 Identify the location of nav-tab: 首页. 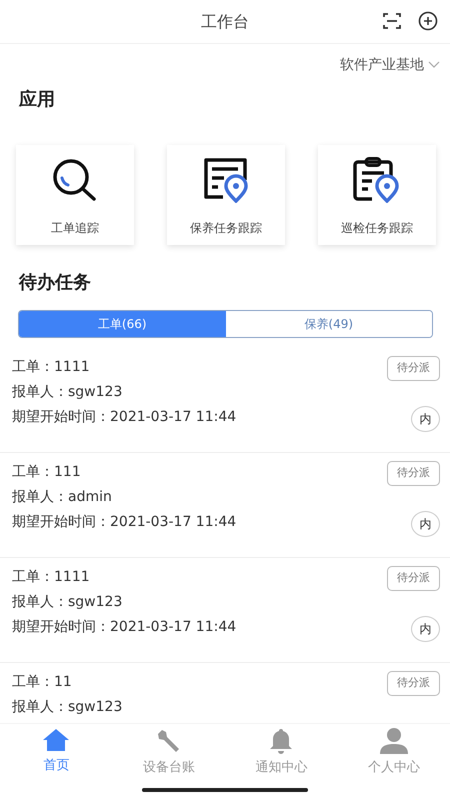
(56, 751).